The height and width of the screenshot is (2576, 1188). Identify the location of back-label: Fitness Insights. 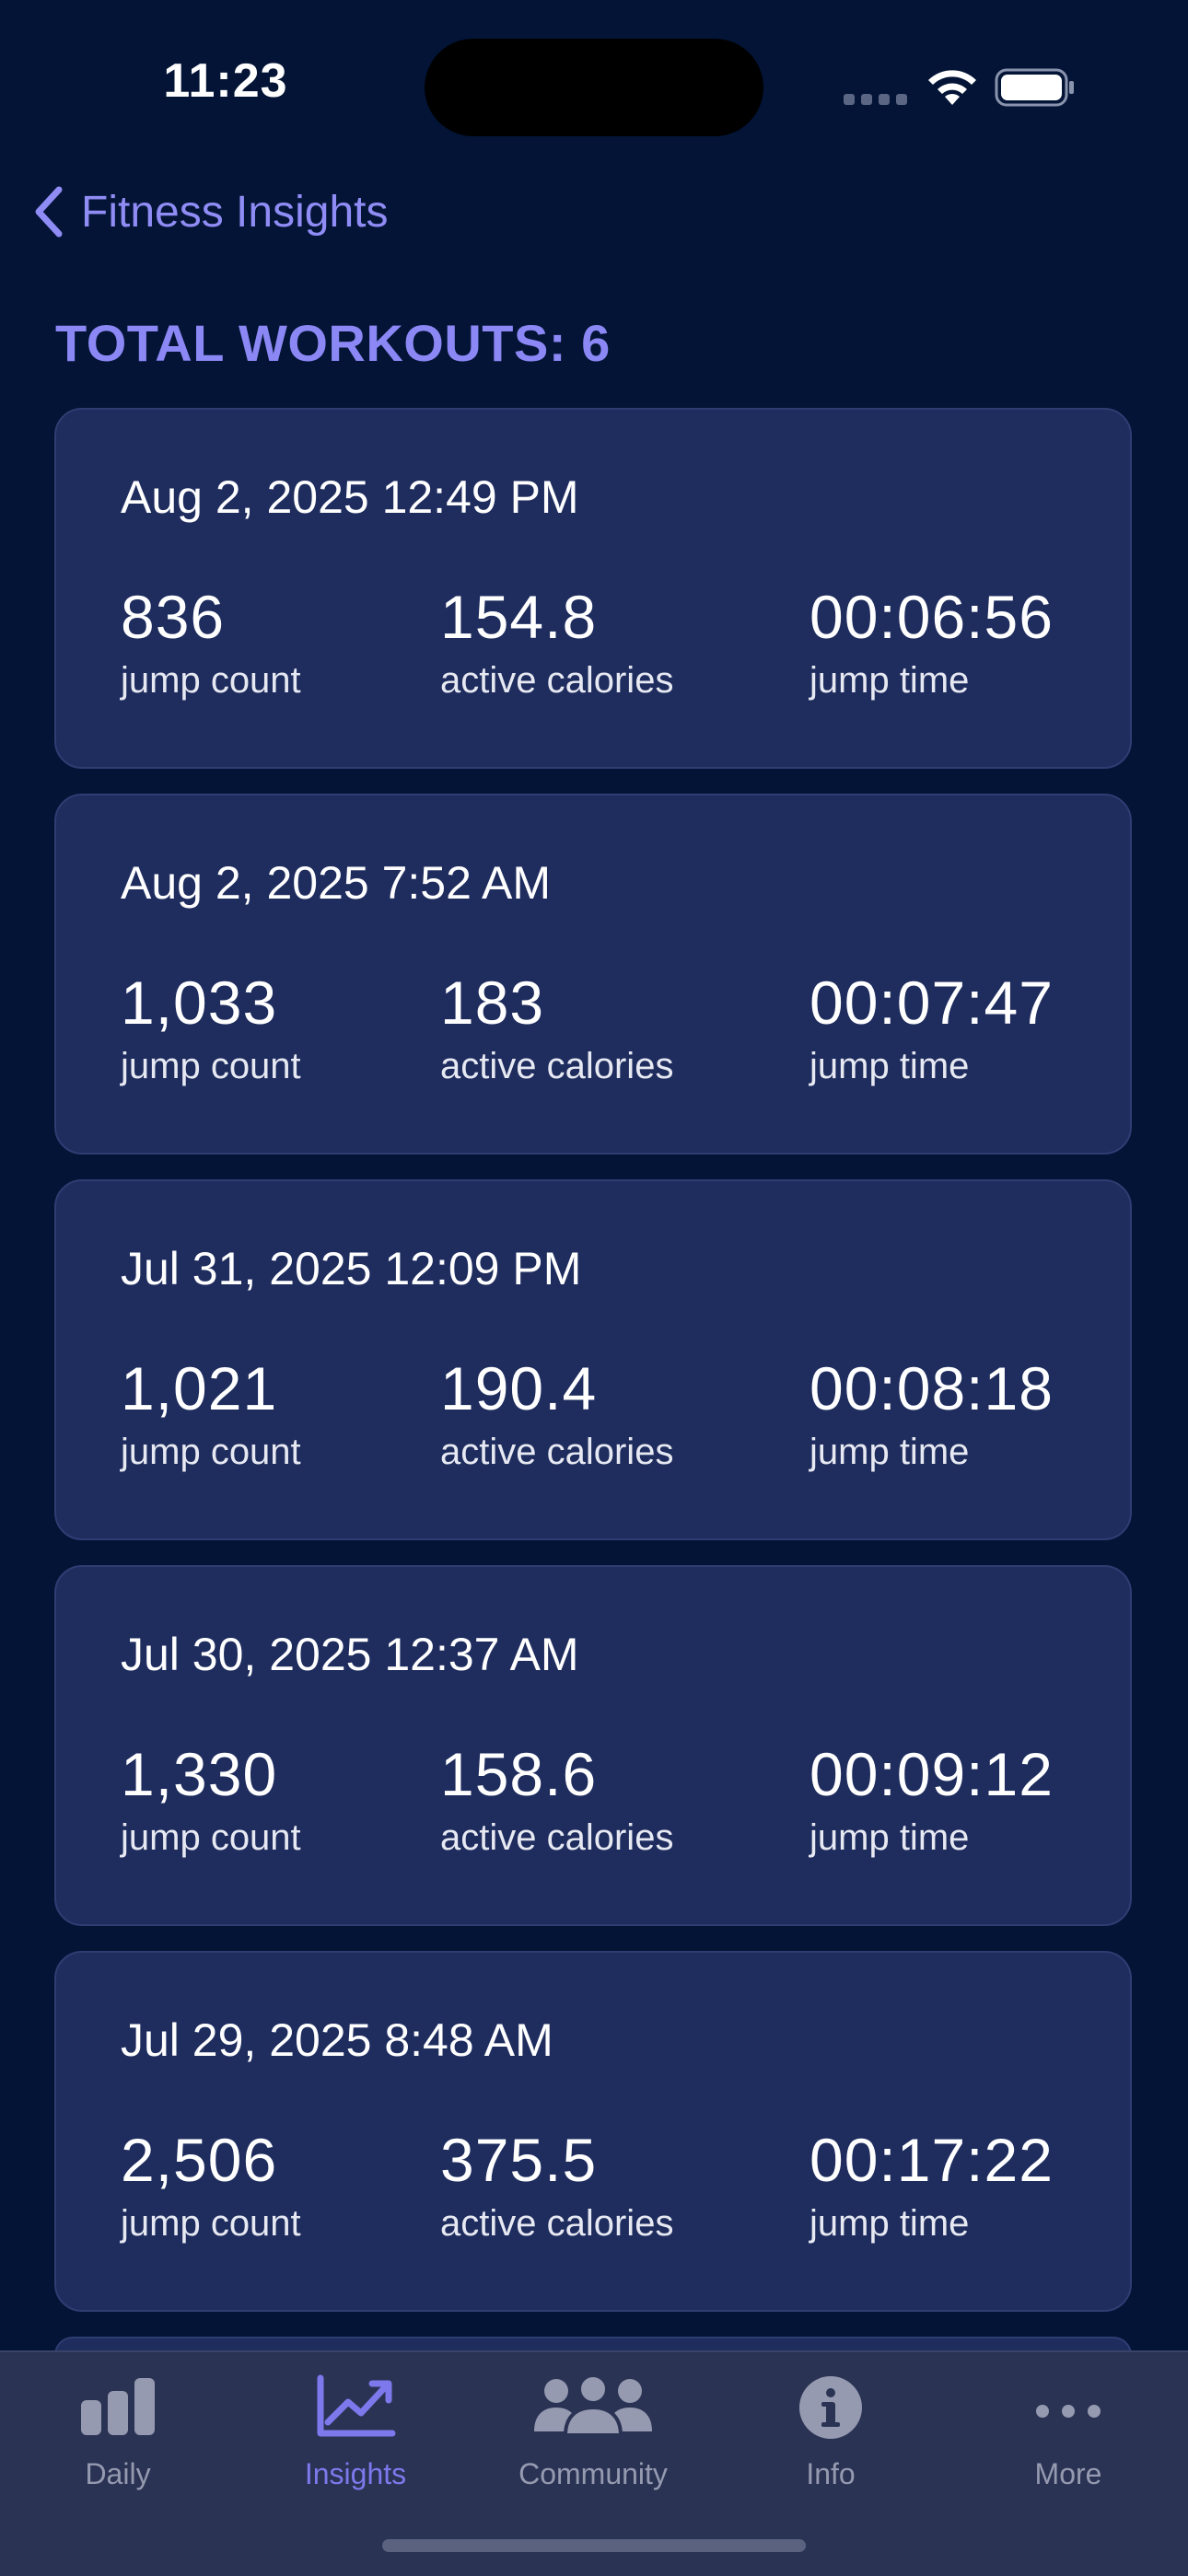
(235, 212).